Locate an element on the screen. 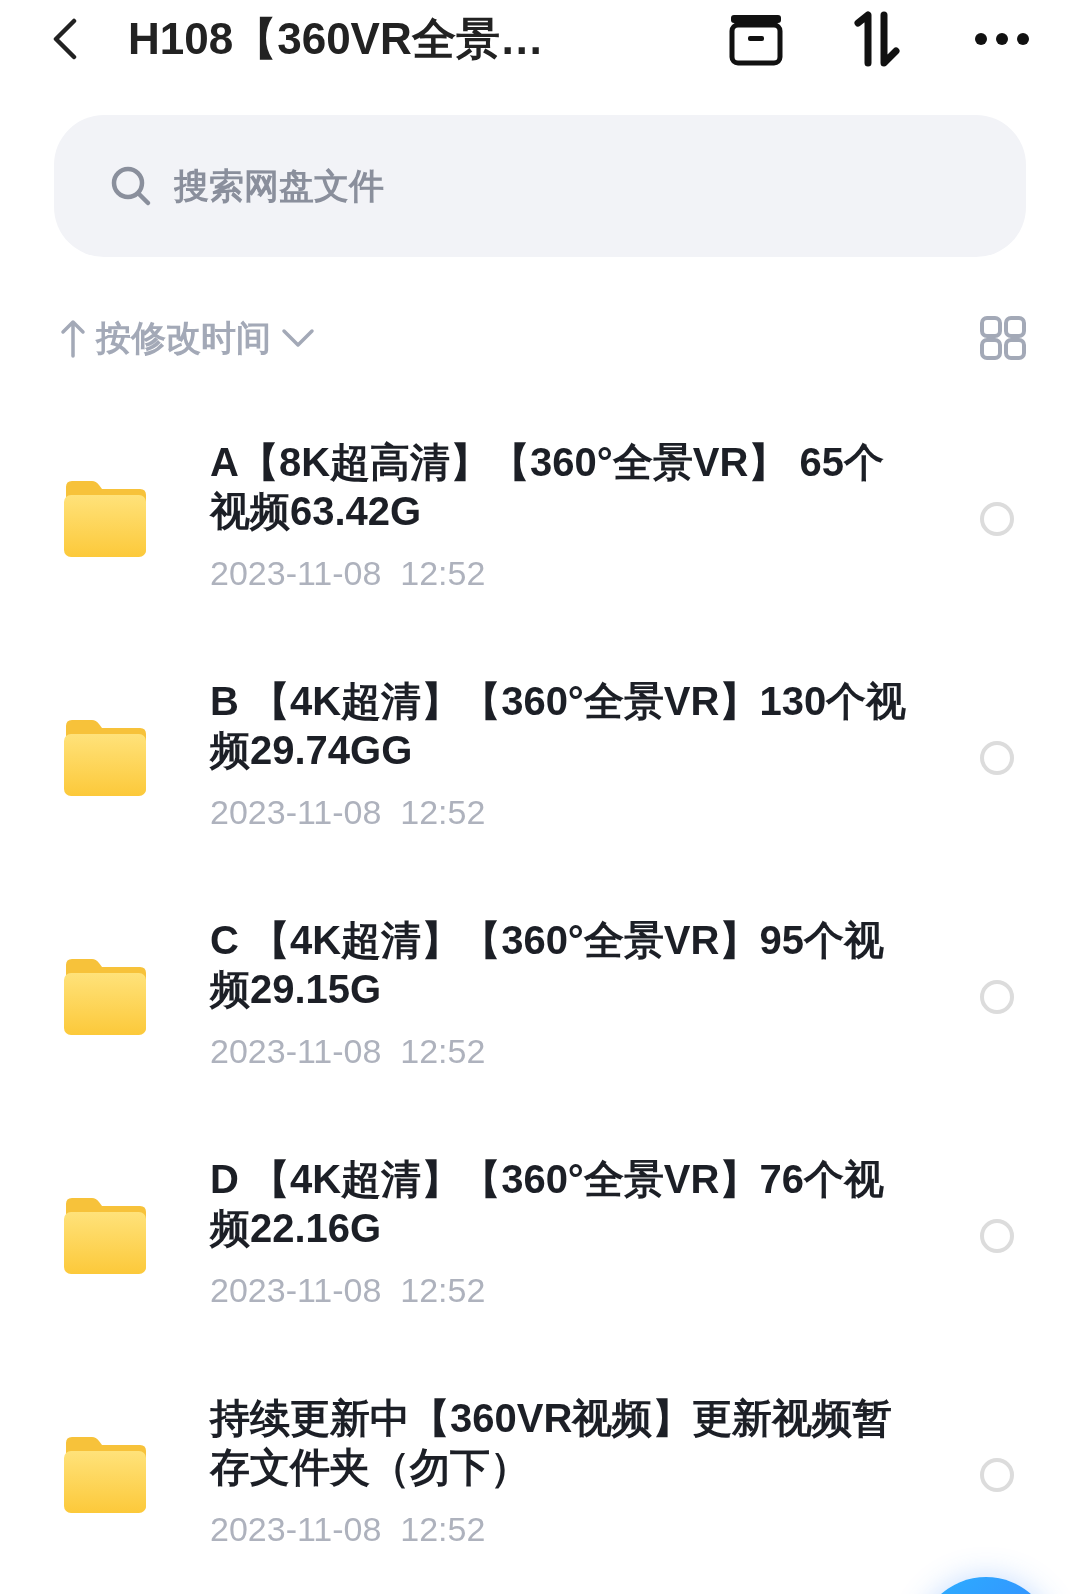 This screenshot has height=1594, width=1080. more-icon is located at coordinates (1002, 39).